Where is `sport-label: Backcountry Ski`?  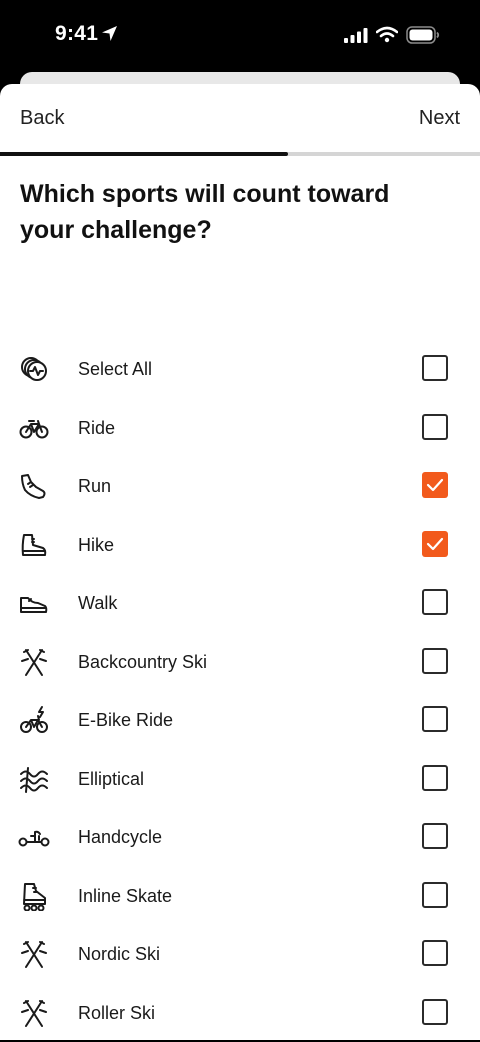 sport-label: Backcountry Ski is located at coordinates (142, 662).